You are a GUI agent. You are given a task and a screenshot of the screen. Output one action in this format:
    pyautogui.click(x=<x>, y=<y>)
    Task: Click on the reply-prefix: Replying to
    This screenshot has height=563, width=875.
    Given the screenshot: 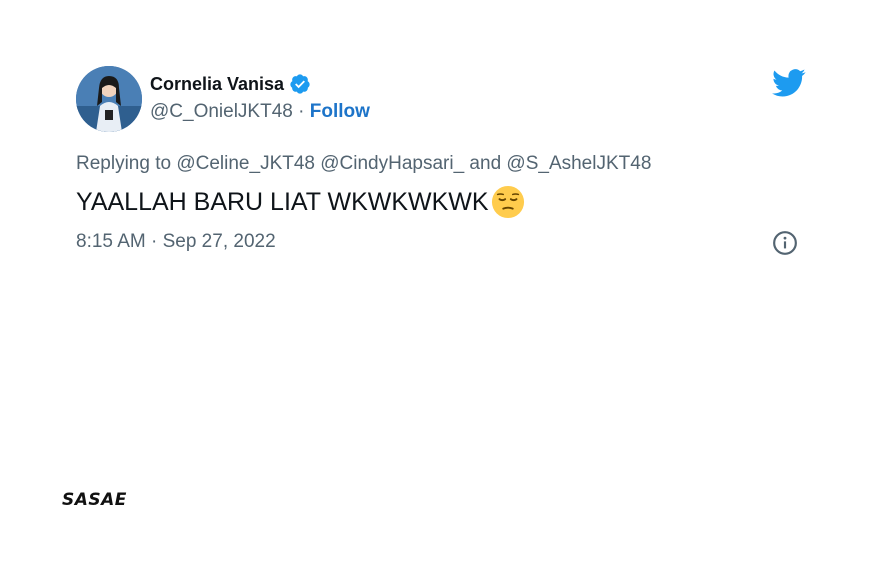 What is the action you would take?
    pyautogui.click(x=124, y=163)
    